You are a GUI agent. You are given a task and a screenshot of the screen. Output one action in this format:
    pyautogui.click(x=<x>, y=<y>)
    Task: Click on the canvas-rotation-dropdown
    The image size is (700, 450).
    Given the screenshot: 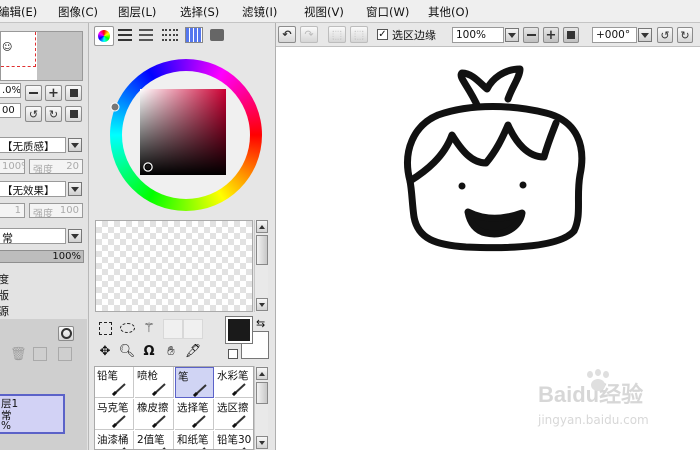 What is the action you would take?
    pyautogui.click(x=645, y=35)
    